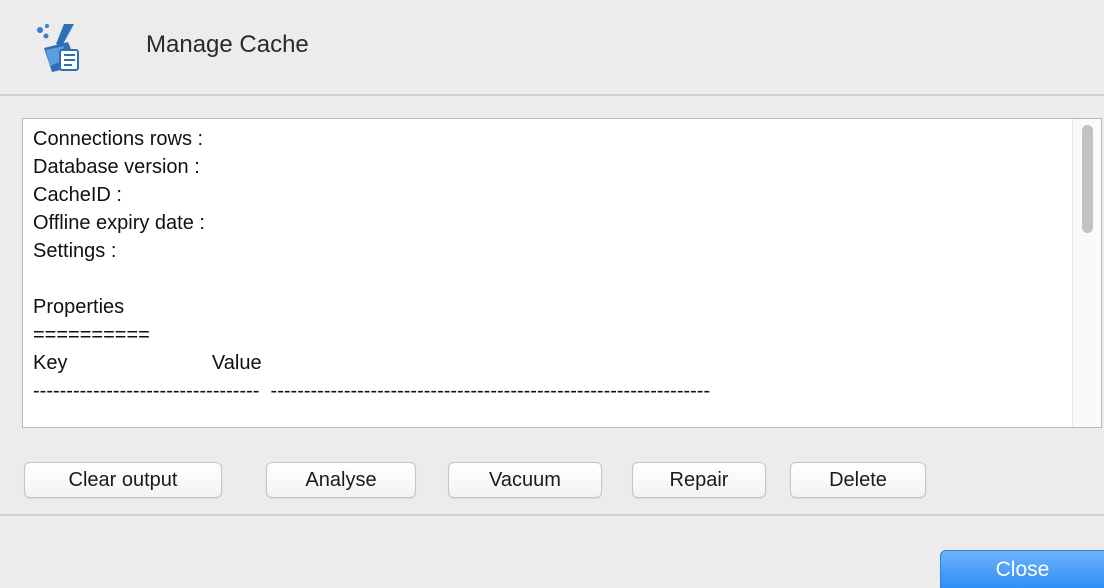 This screenshot has width=1104, height=588. I want to click on analyse-button: Analyse, so click(341, 480).